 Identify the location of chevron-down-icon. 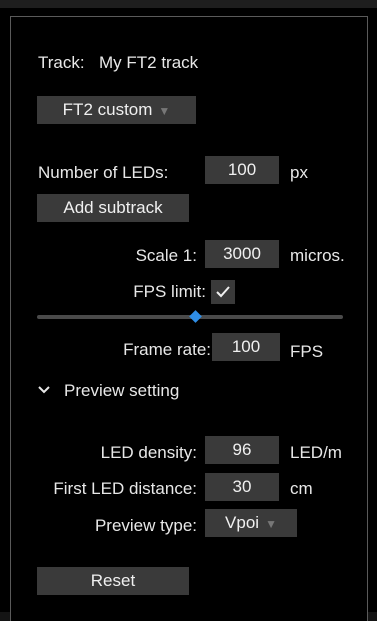
(44, 390).